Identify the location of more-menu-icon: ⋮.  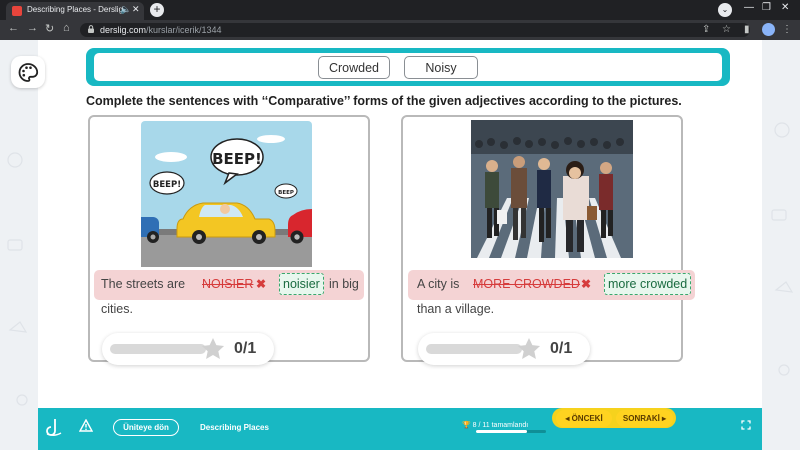
(787, 29).